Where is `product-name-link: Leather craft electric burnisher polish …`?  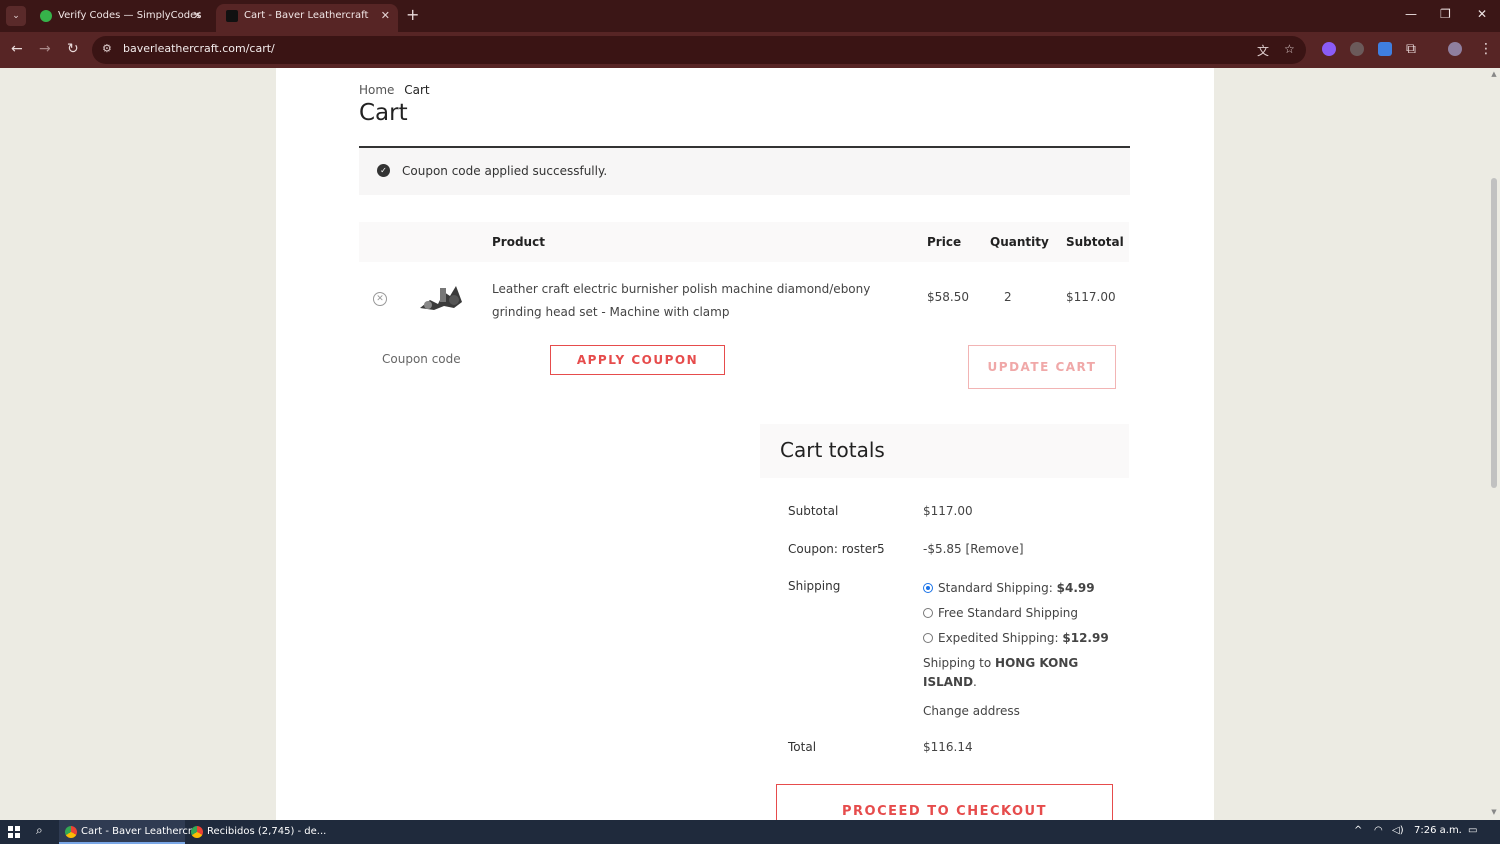 product-name-link: Leather craft electric burnisher polish … is located at coordinates (692, 301).